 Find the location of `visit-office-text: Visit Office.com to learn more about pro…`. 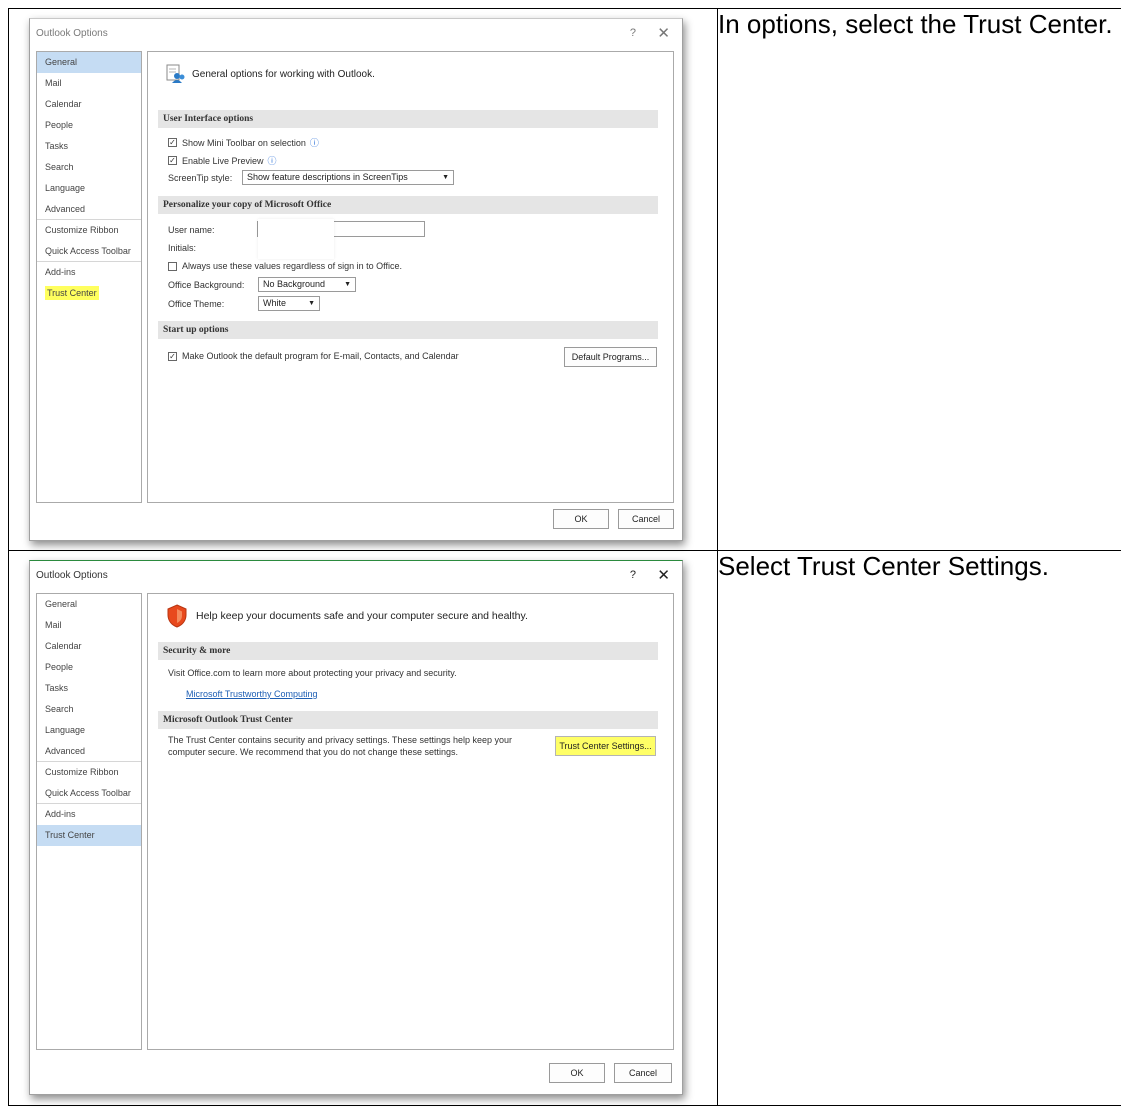

visit-office-text: Visit Office.com to learn more about pro… is located at coordinates (312, 673).